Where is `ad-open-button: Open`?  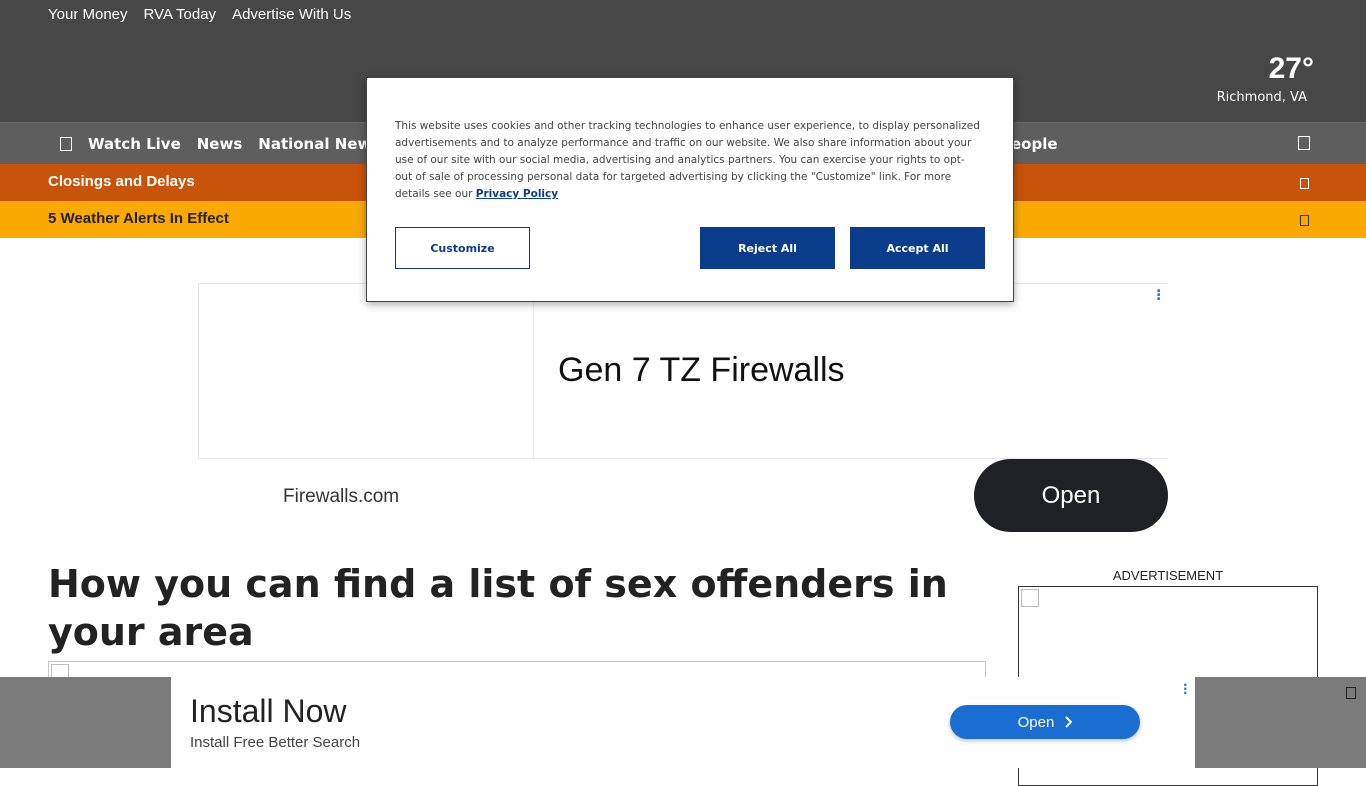 ad-open-button: Open is located at coordinates (1071, 495).